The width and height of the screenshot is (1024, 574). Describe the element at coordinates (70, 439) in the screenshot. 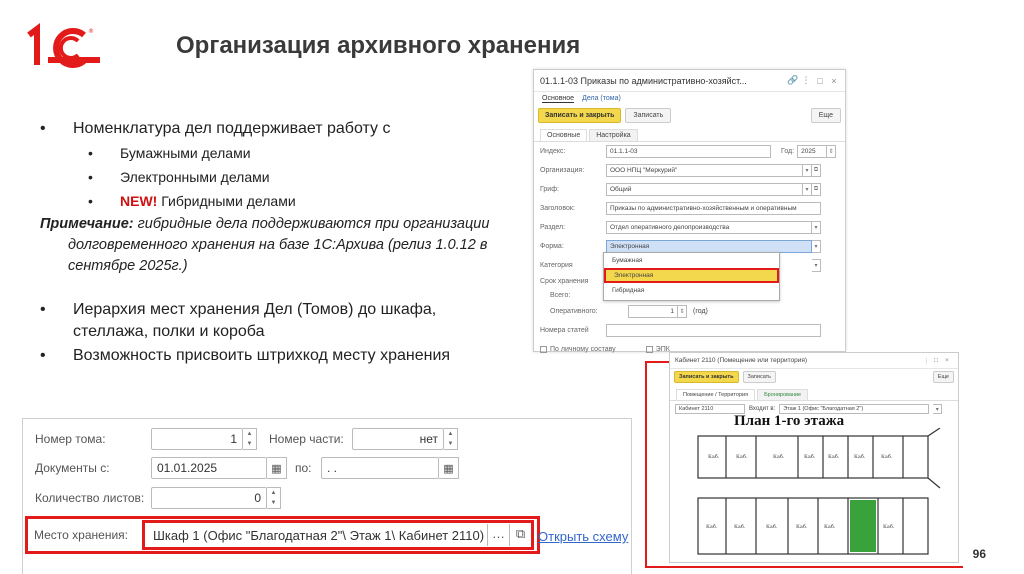

I see `volume-label: Номер тома:` at that location.